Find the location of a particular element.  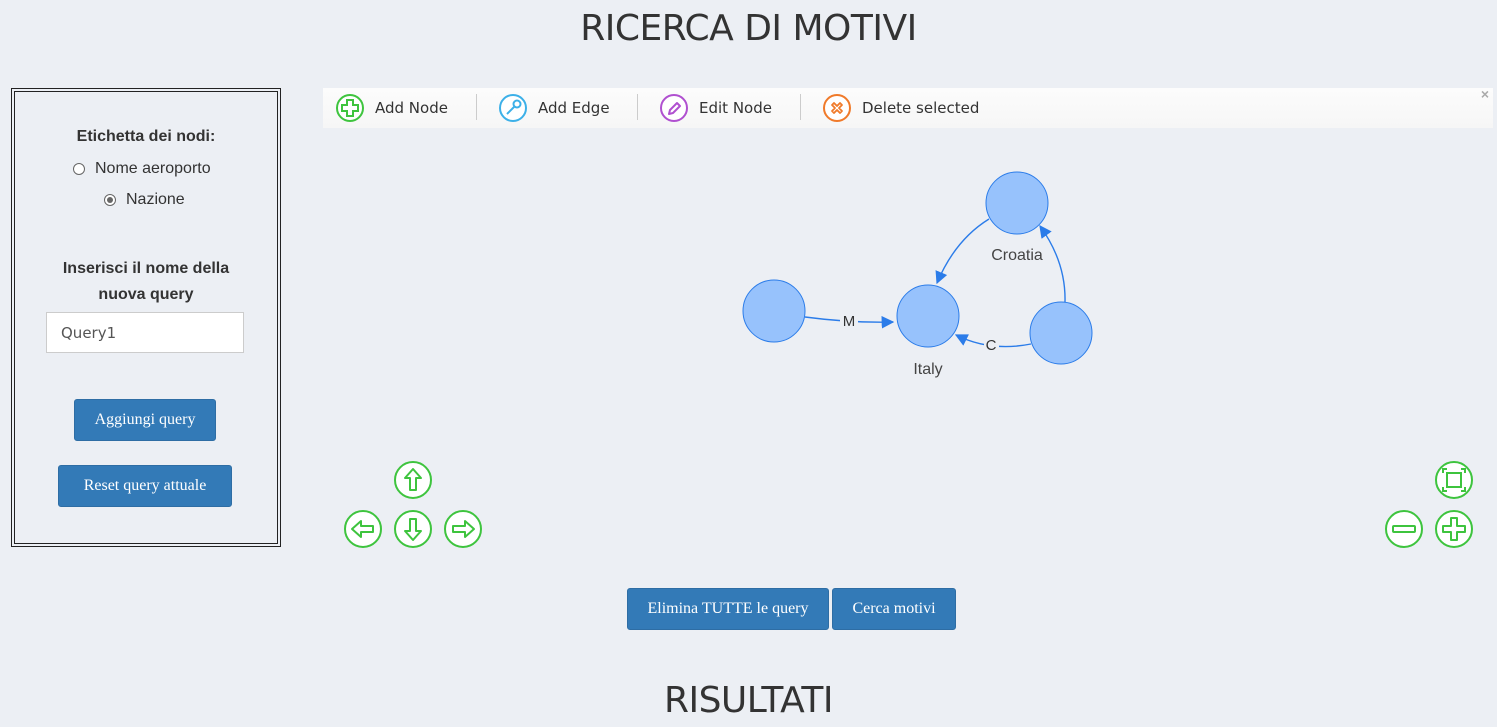

edge-label: C is located at coordinates (991, 345).